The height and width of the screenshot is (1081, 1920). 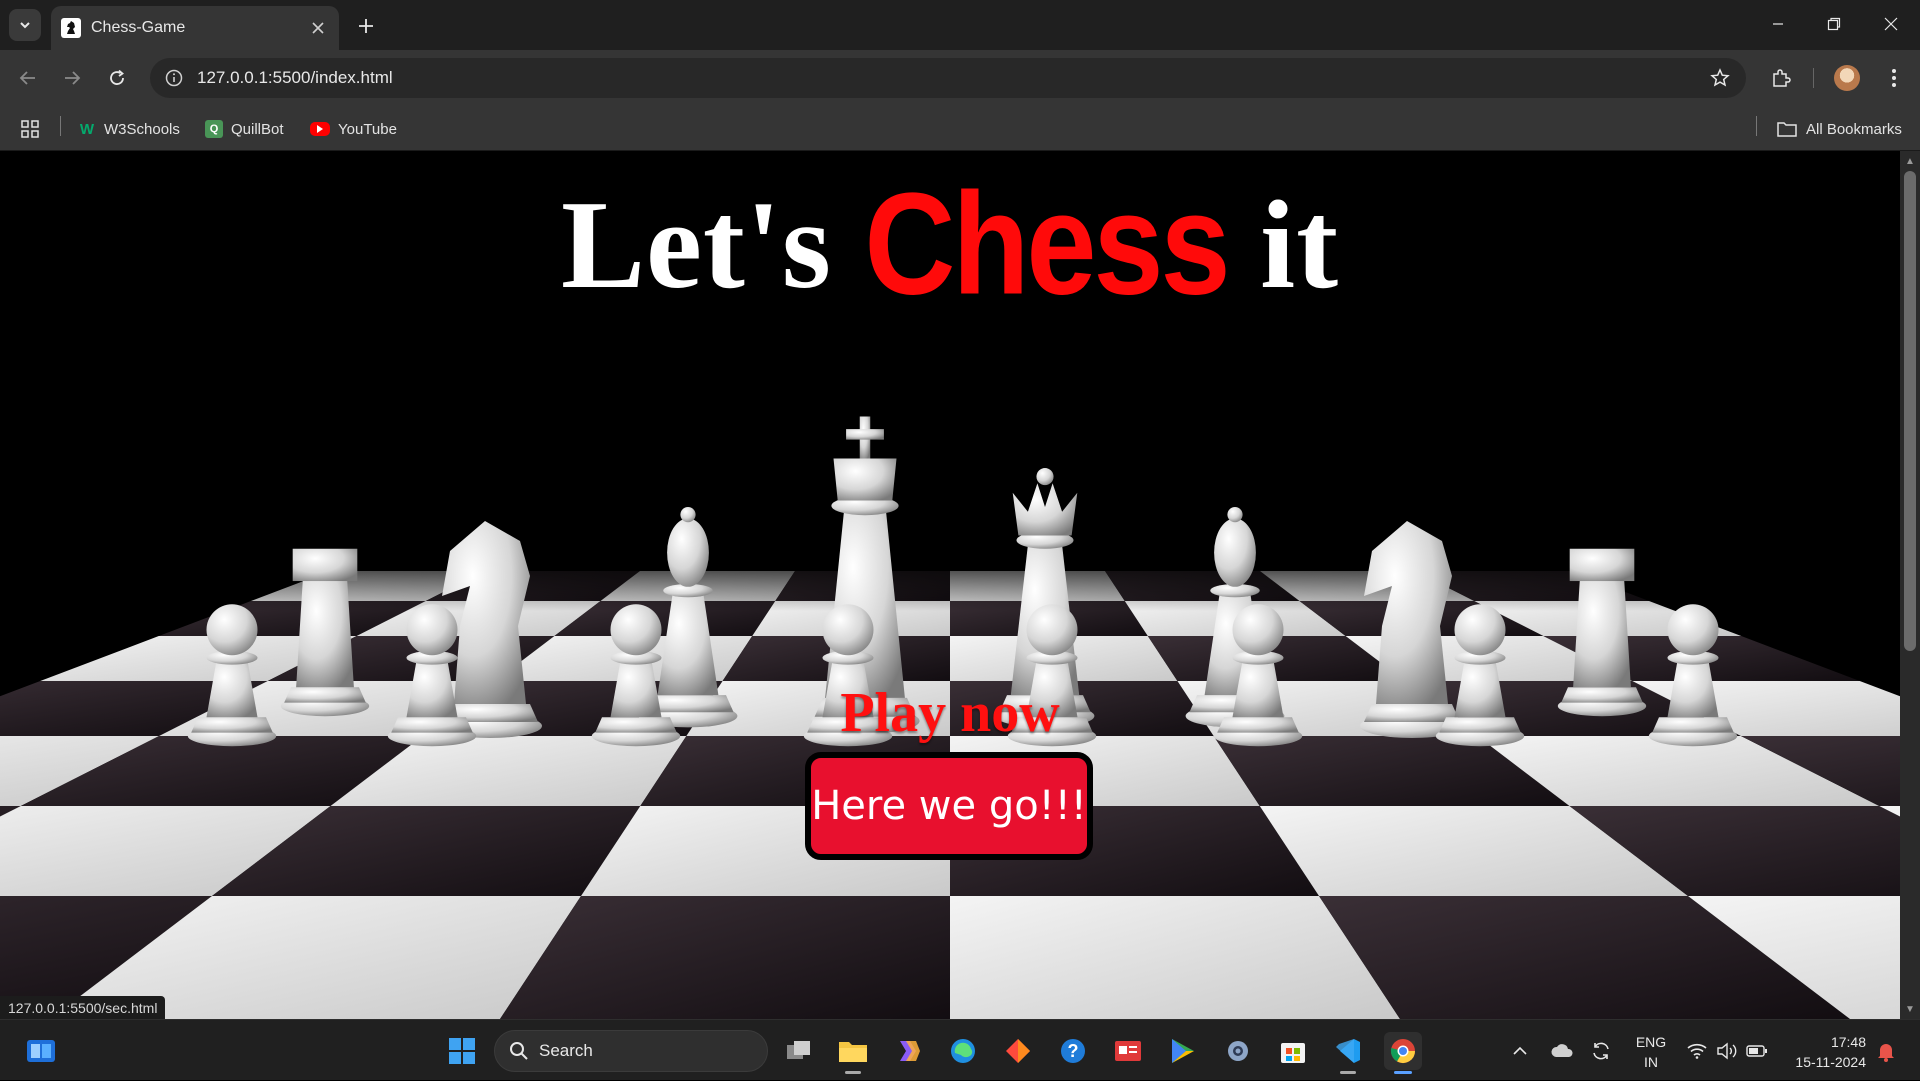 What do you see at coordinates (41, 1051) in the screenshot?
I see `widgets-icon` at bounding box center [41, 1051].